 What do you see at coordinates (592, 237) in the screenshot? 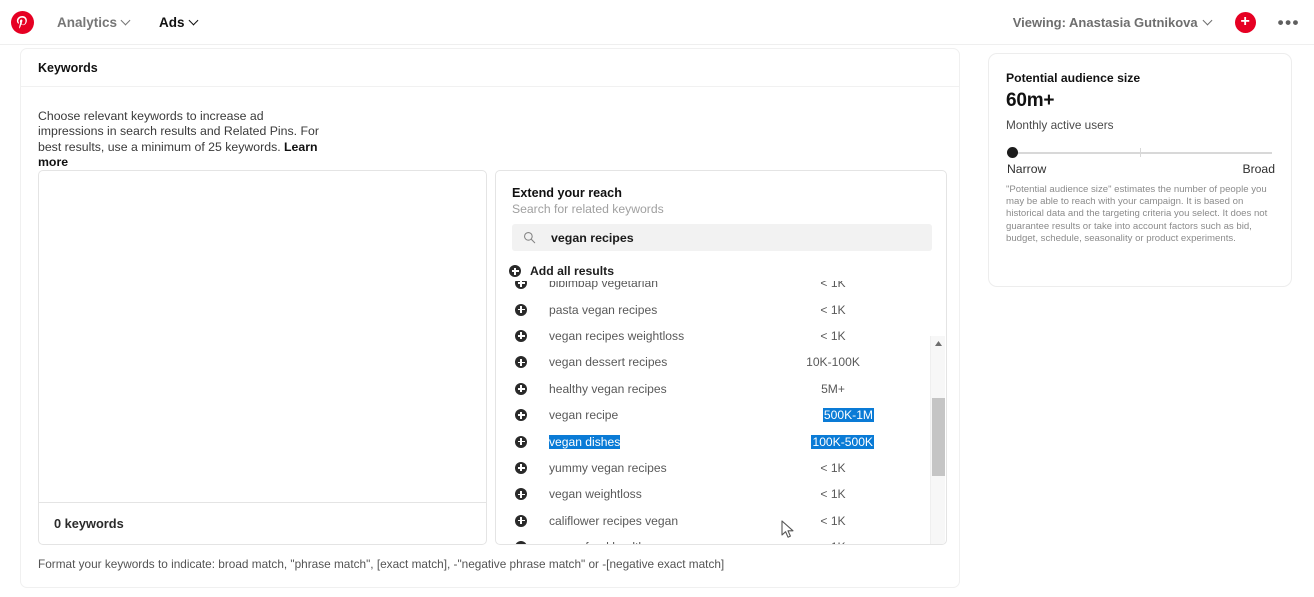
I see `keyword-search-value: vegan recipes` at bounding box center [592, 237].